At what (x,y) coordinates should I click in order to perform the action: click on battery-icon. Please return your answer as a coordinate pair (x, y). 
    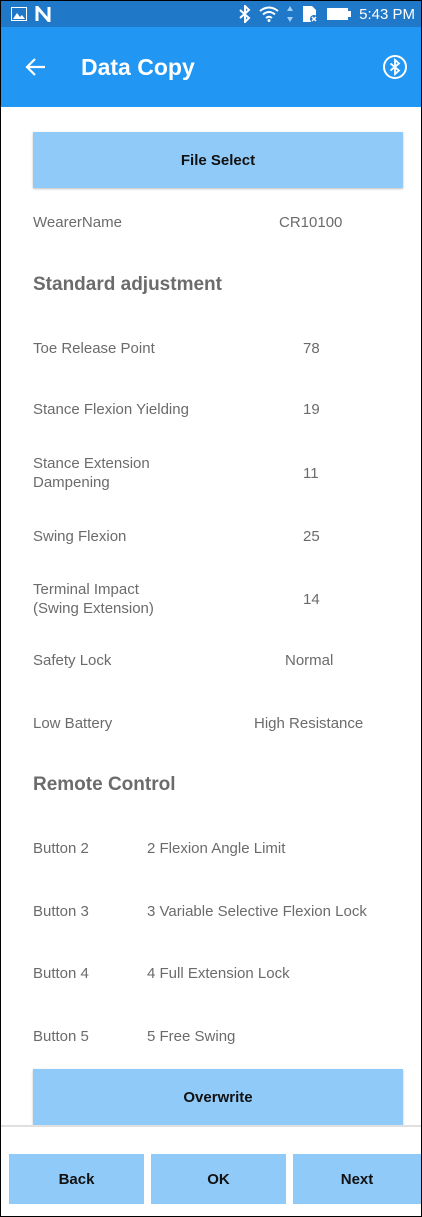
    Looking at the image, I should click on (339, 14).